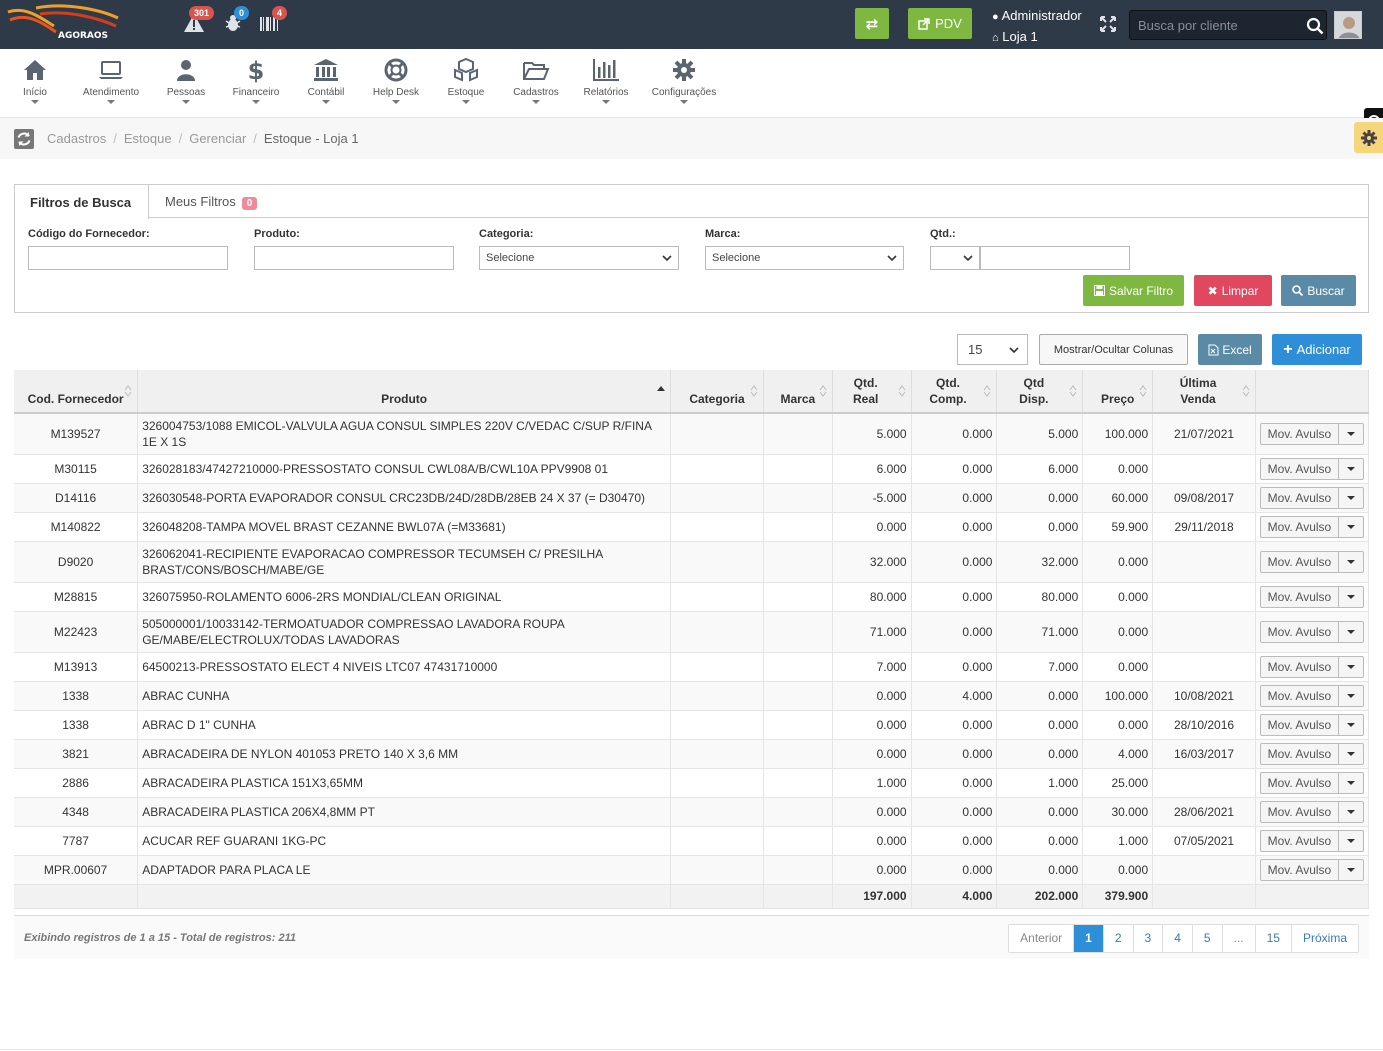 The image size is (1383, 1051). Describe the element at coordinates (1040, 392) in the screenshot. I see `col-header-qty-disp: Qtd Disp.` at that location.